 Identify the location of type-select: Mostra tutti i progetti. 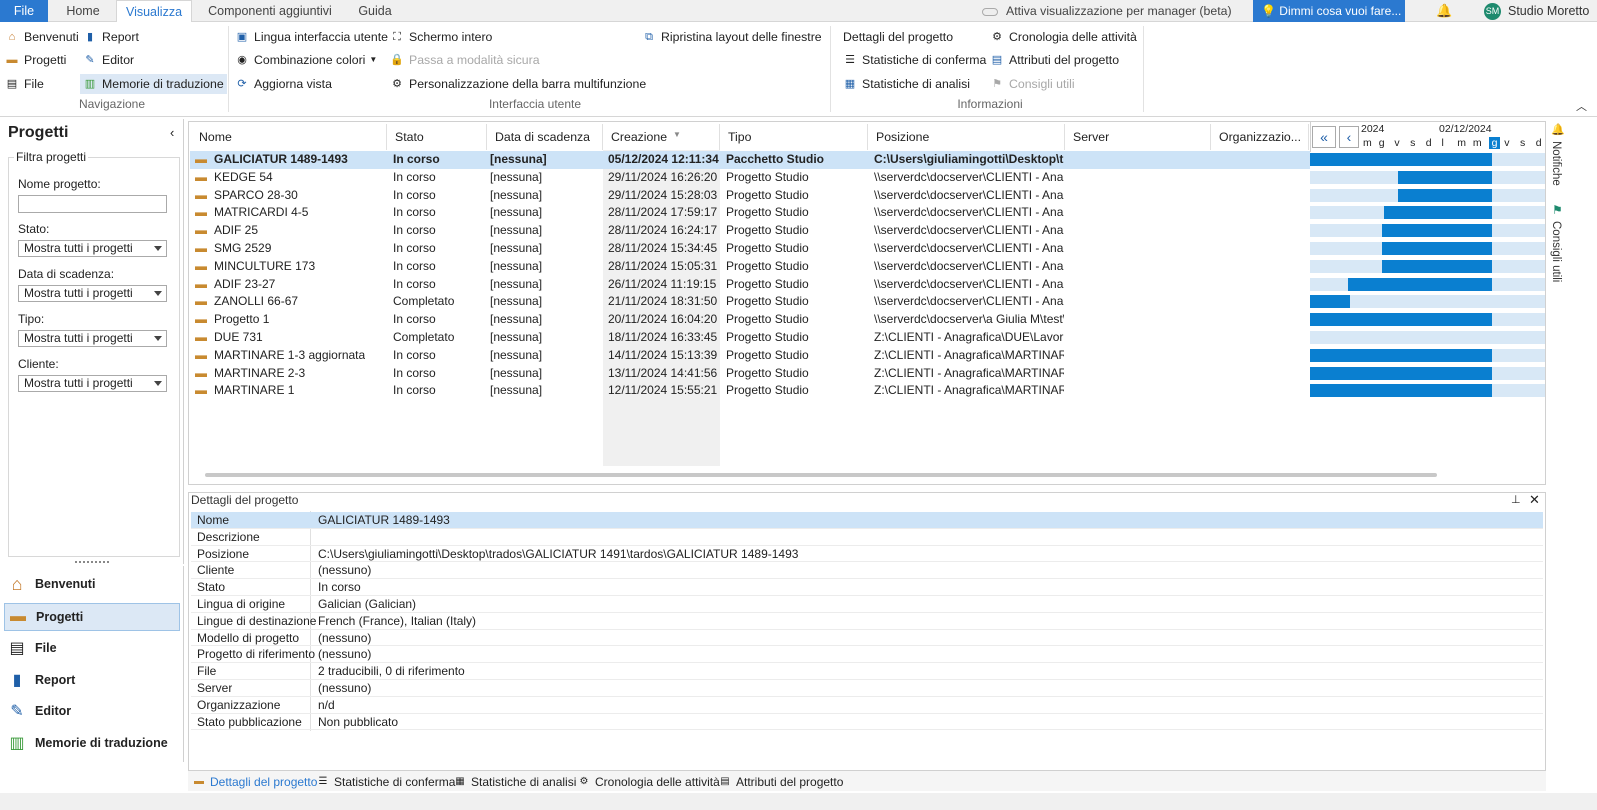
(92, 338).